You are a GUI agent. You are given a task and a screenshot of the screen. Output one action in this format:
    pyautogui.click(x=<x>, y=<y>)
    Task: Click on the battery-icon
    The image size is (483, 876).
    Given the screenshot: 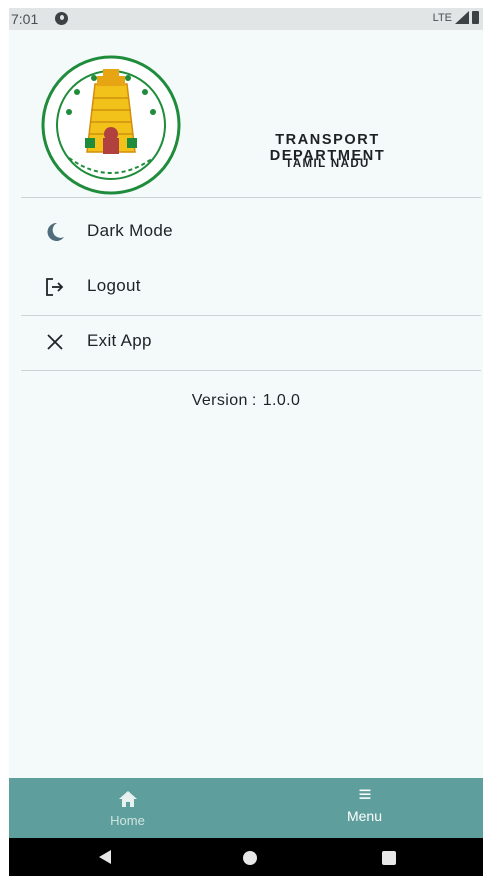 What is the action you would take?
    pyautogui.click(x=475, y=17)
    